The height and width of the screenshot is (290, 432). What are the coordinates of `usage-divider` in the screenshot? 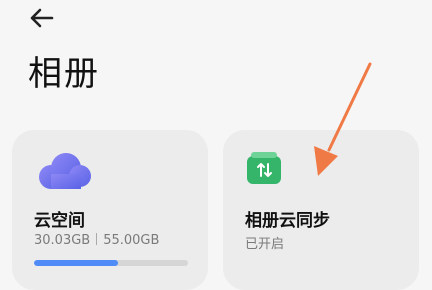 It's located at (97, 239).